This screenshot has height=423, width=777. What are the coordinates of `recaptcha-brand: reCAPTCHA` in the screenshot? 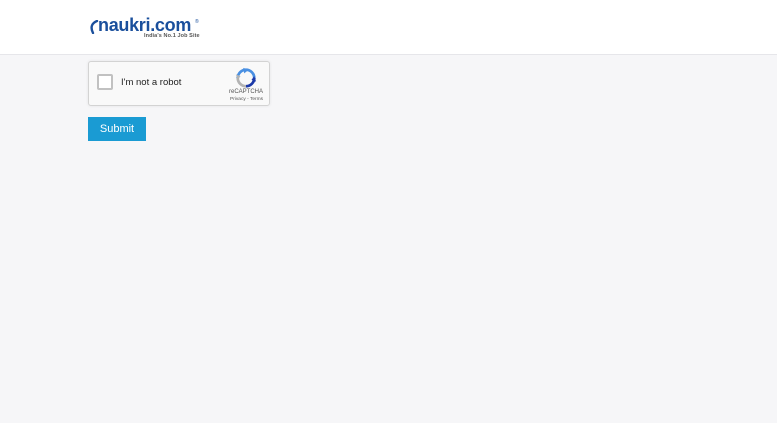 It's located at (245, 92).